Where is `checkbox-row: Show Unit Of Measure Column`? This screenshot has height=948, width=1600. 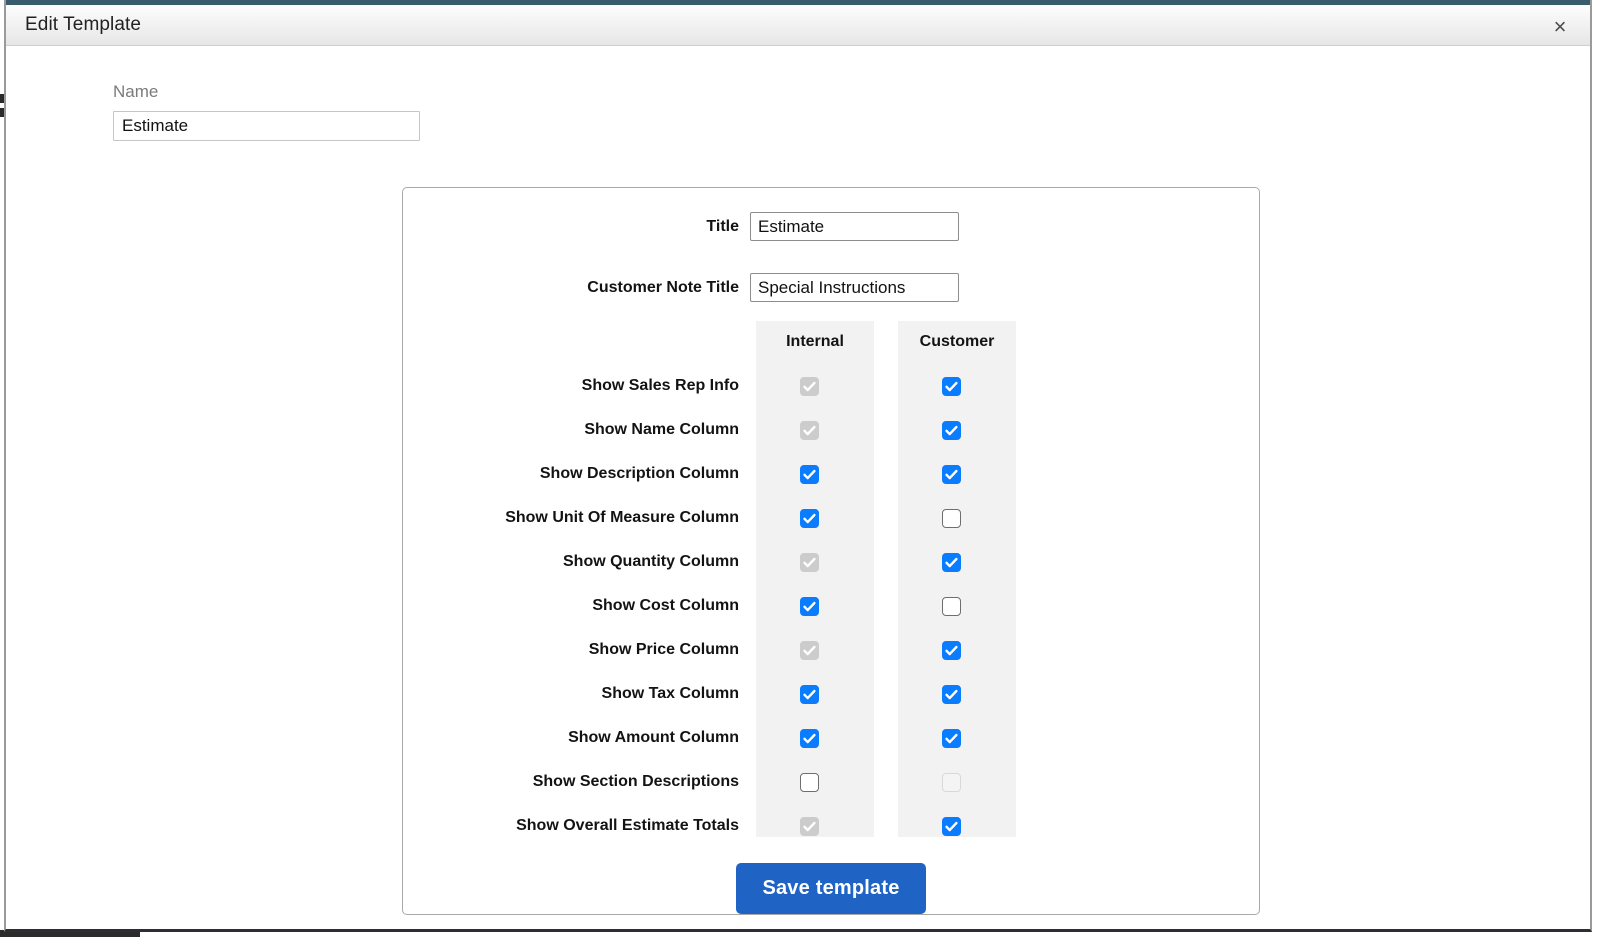 checkbox-row: Show Unit Of Measure Column is located at coordinates (831, 518).